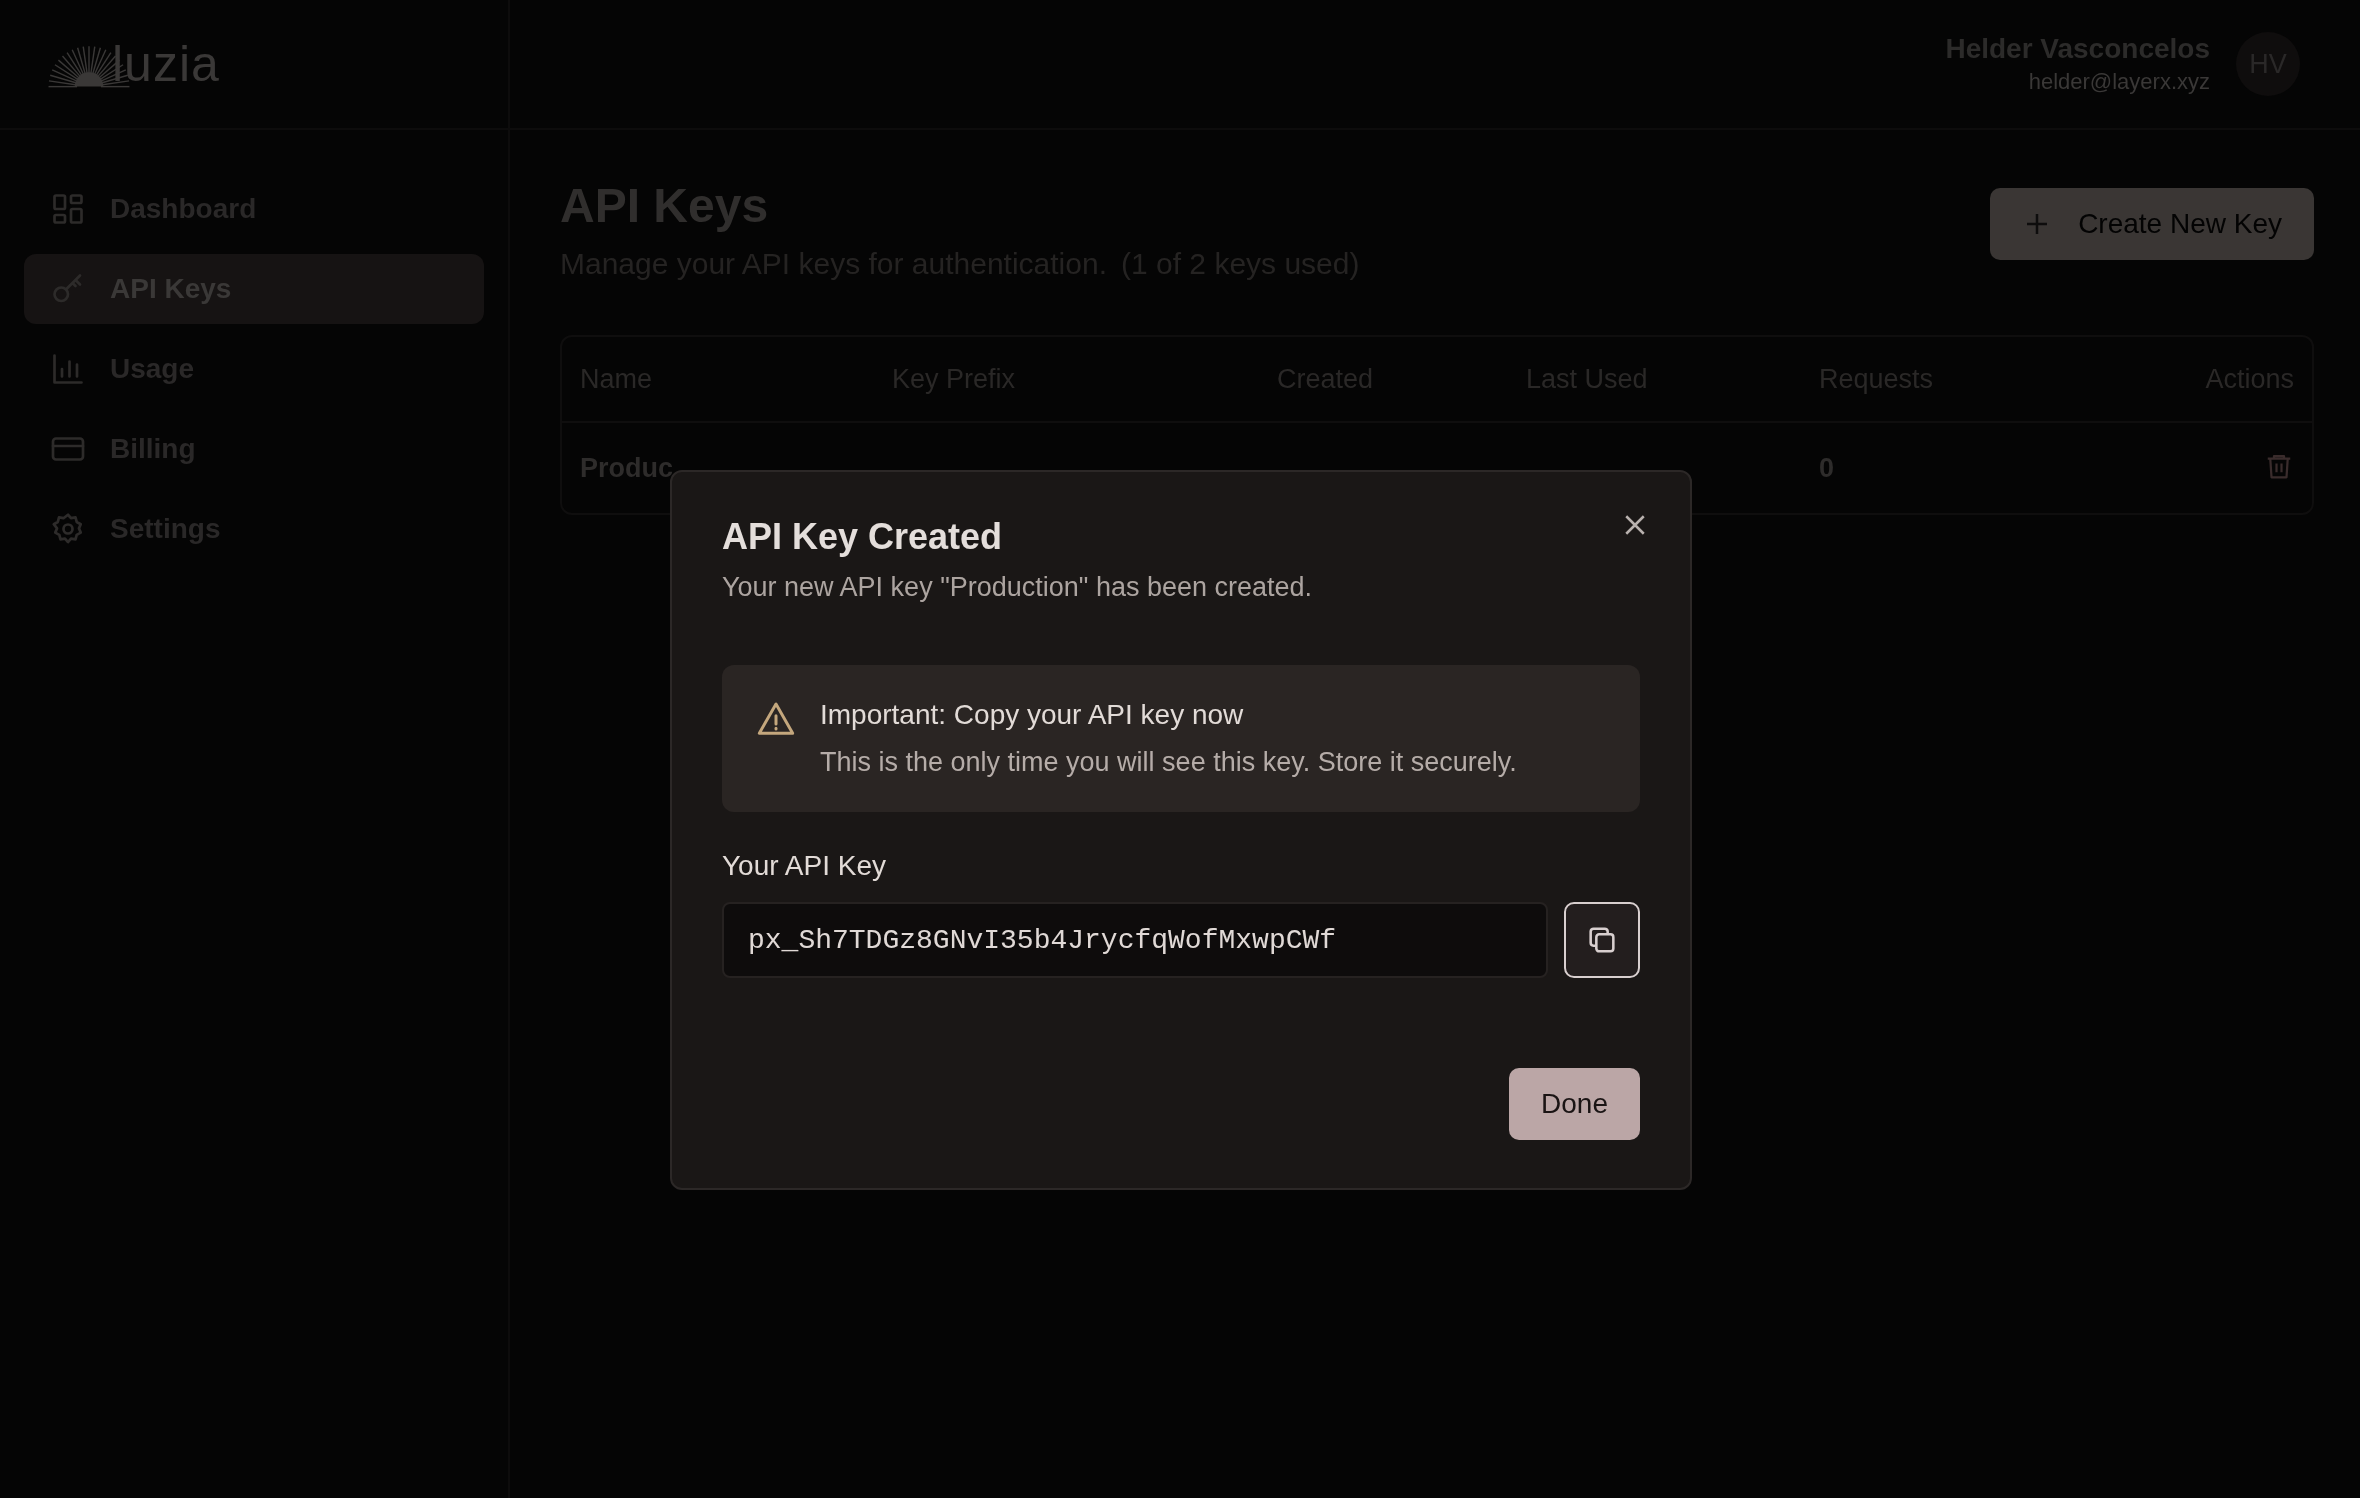 The image size is (2360, 1498). I want to click on dialog-title: API Key Created, so click(862, 537).